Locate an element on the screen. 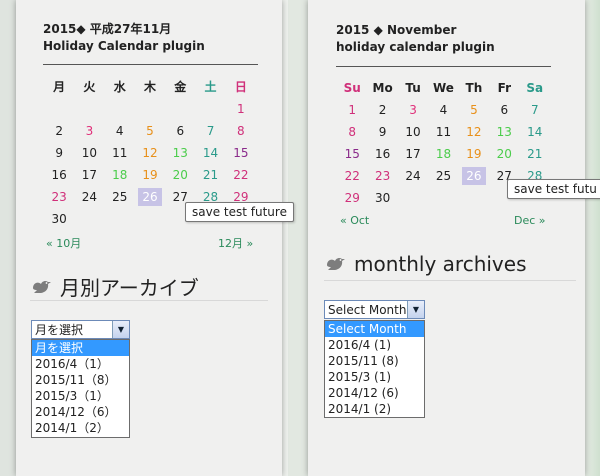 This screenshot has height=476, width=600. dropdown-option: 2016/4 (1) is located at coordinates (374, 345).